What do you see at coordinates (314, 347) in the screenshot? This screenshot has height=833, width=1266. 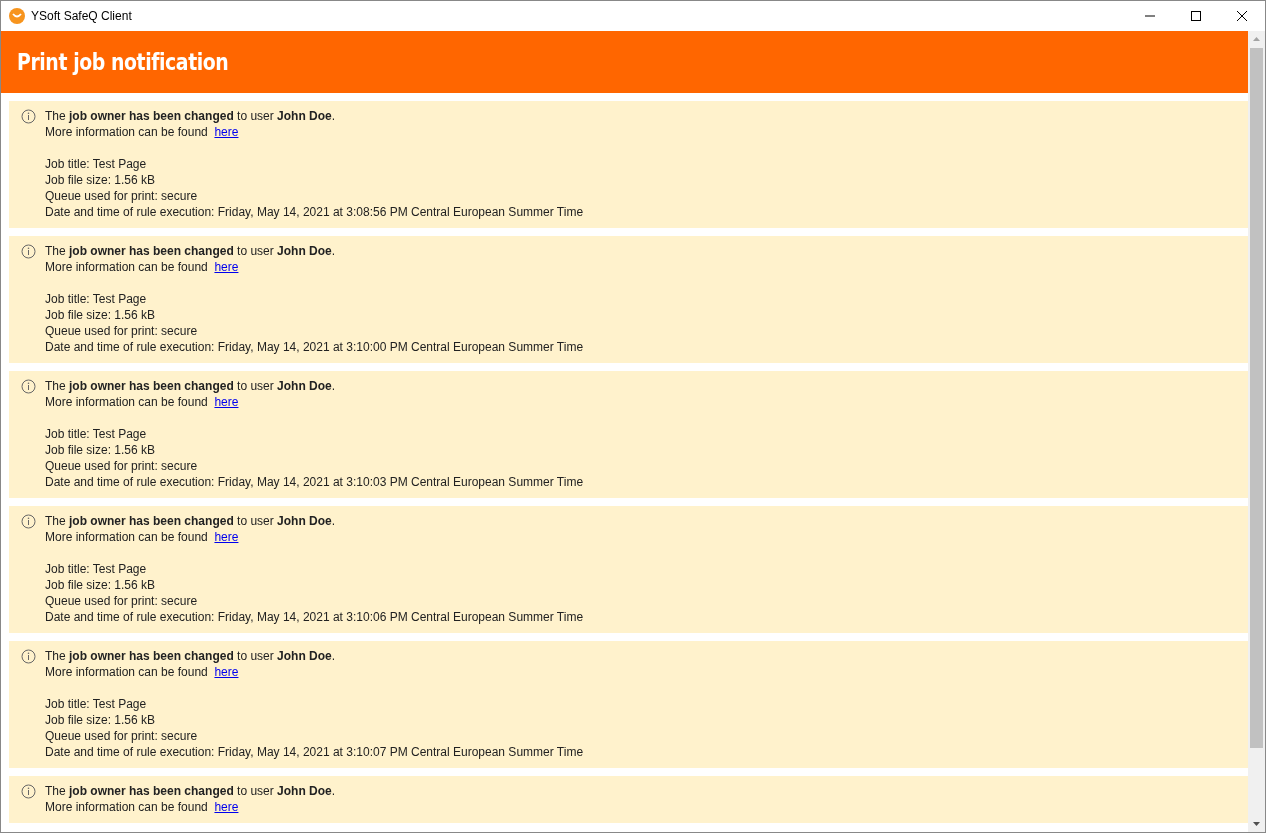 I see `detail-line: Date and time of rule execution: Friday, May 14, 2021 at 3:10:00 PM Central European Summer Time` at bounding box center [314, 347].